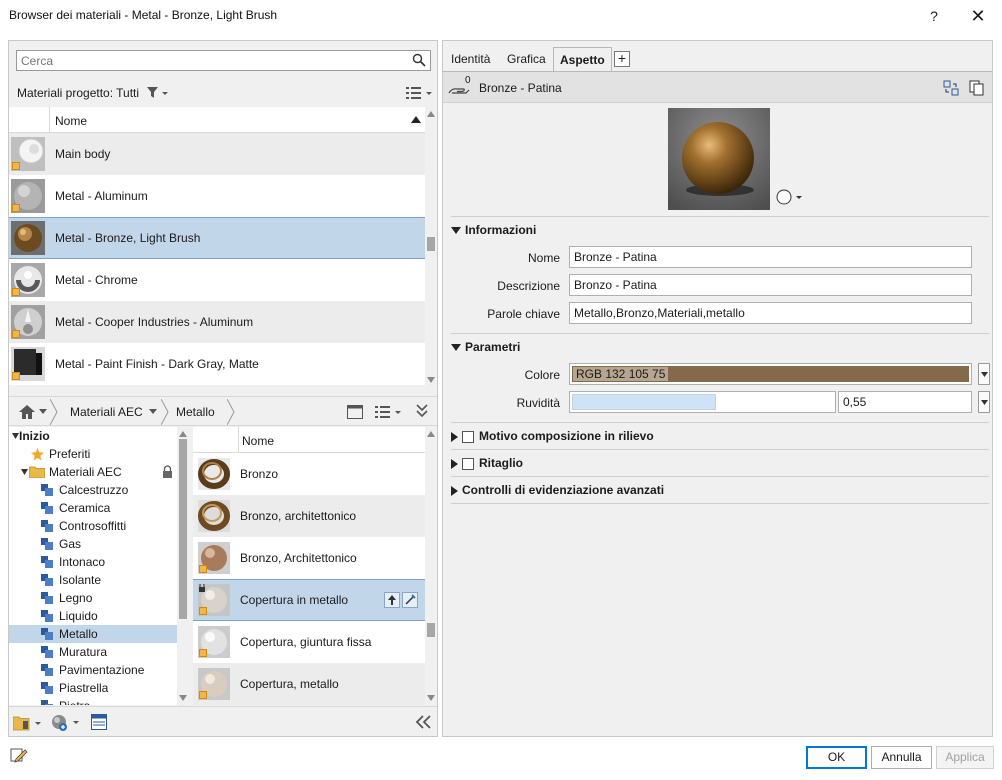  I want to click on material-category-icon, so click(47, 508).